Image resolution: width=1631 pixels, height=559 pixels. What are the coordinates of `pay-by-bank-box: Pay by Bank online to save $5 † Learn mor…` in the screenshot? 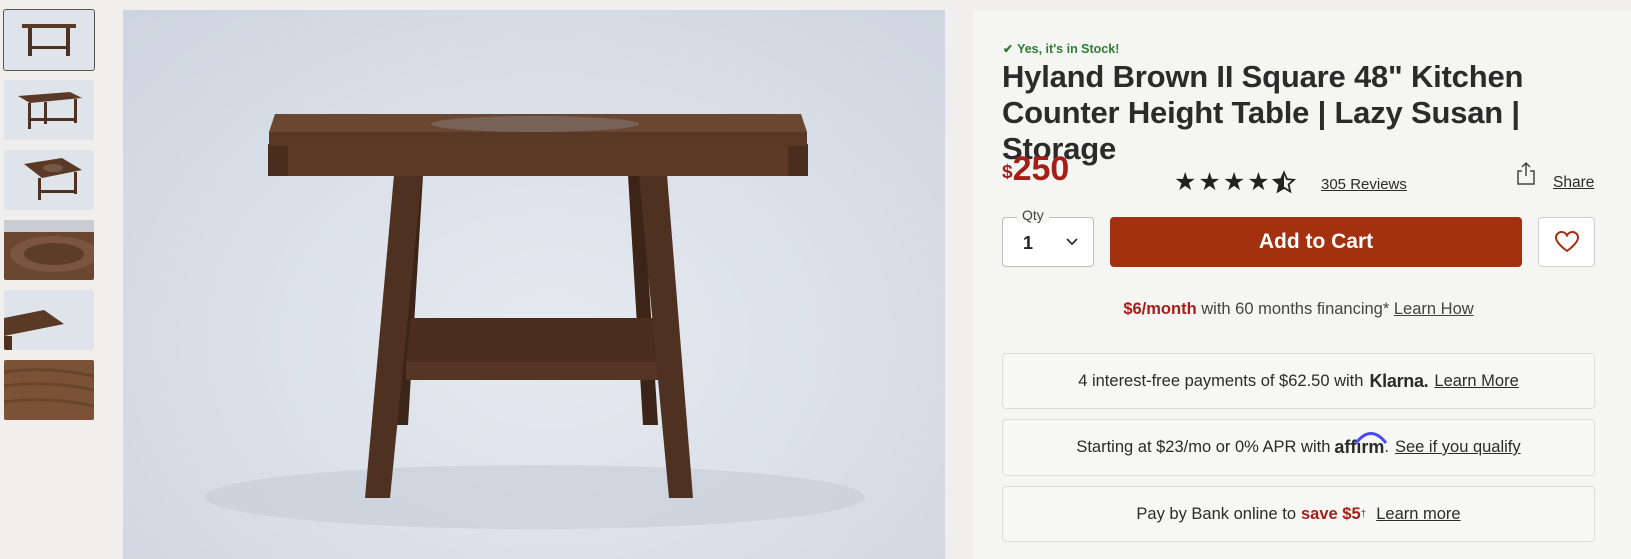 It's located at (1298, 514).